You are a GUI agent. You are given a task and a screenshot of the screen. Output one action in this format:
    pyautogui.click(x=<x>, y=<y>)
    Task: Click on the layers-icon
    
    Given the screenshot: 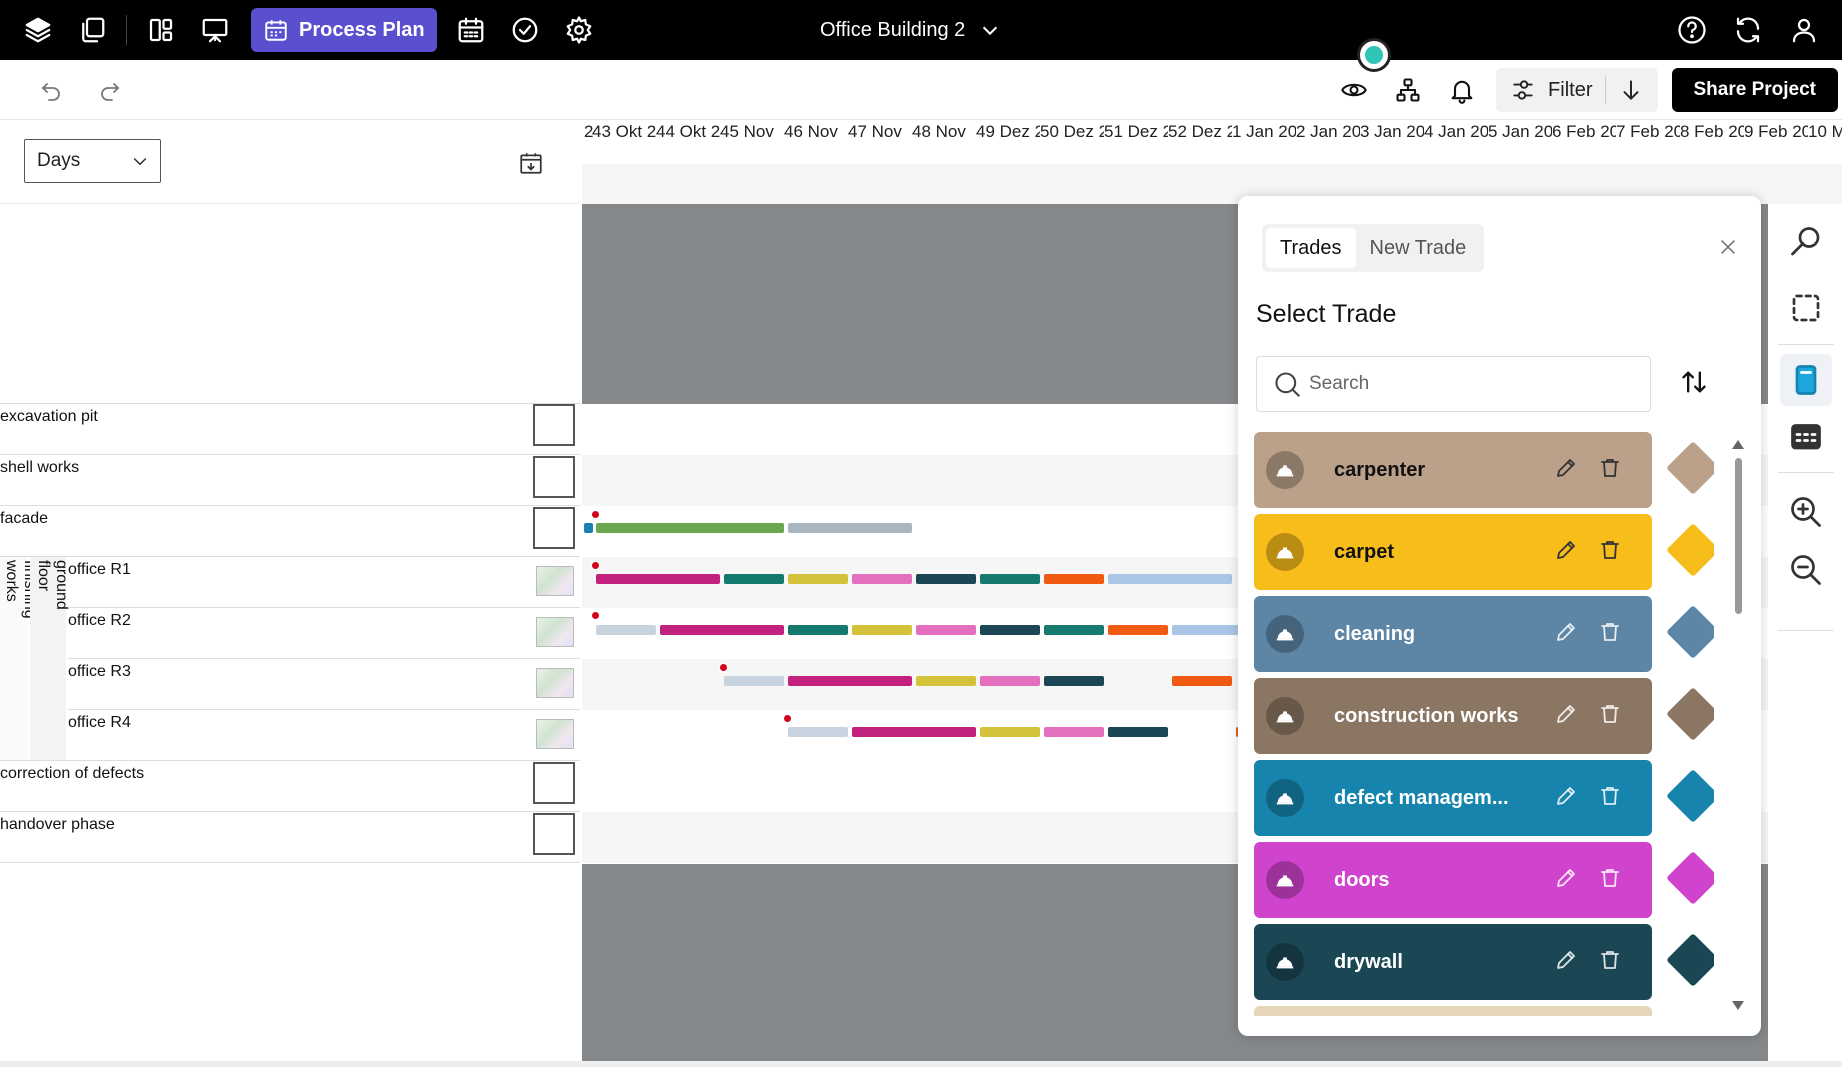 What is the action you would take?
    pyautogui.click(x=38, y=30)
    